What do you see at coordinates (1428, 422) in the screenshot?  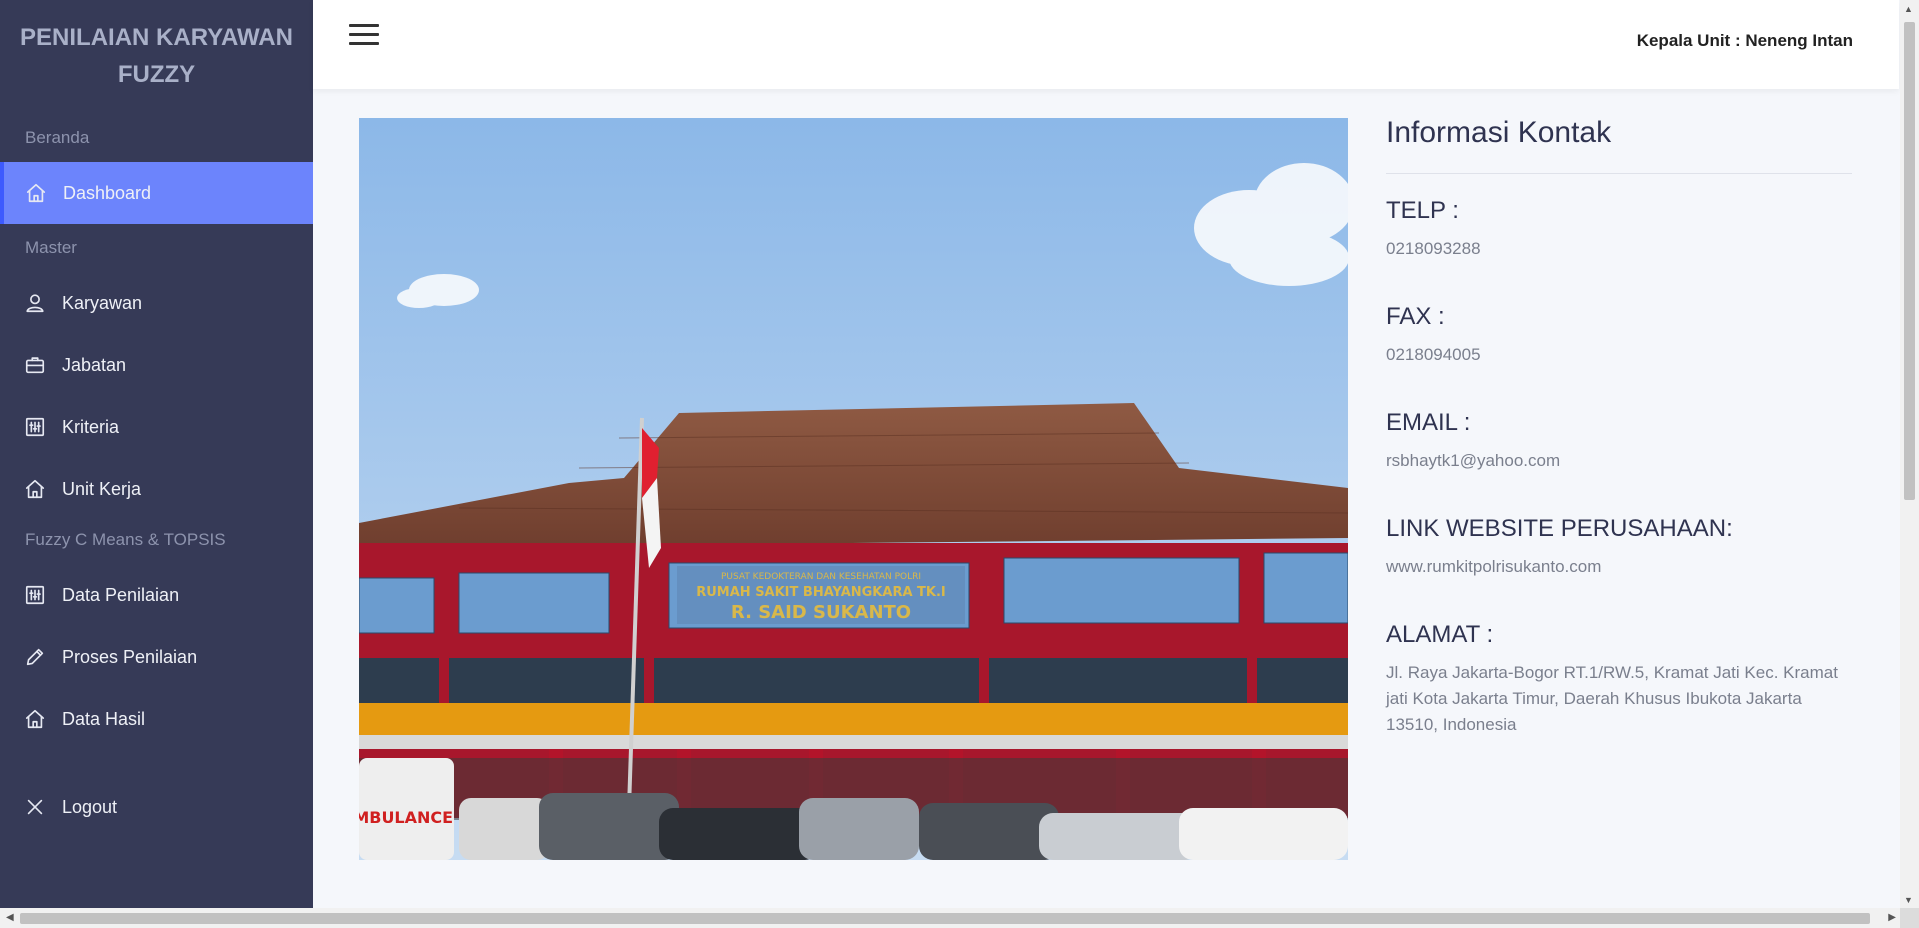 I see `email-label: EMAIL :` at bounding box center [1428, 422].